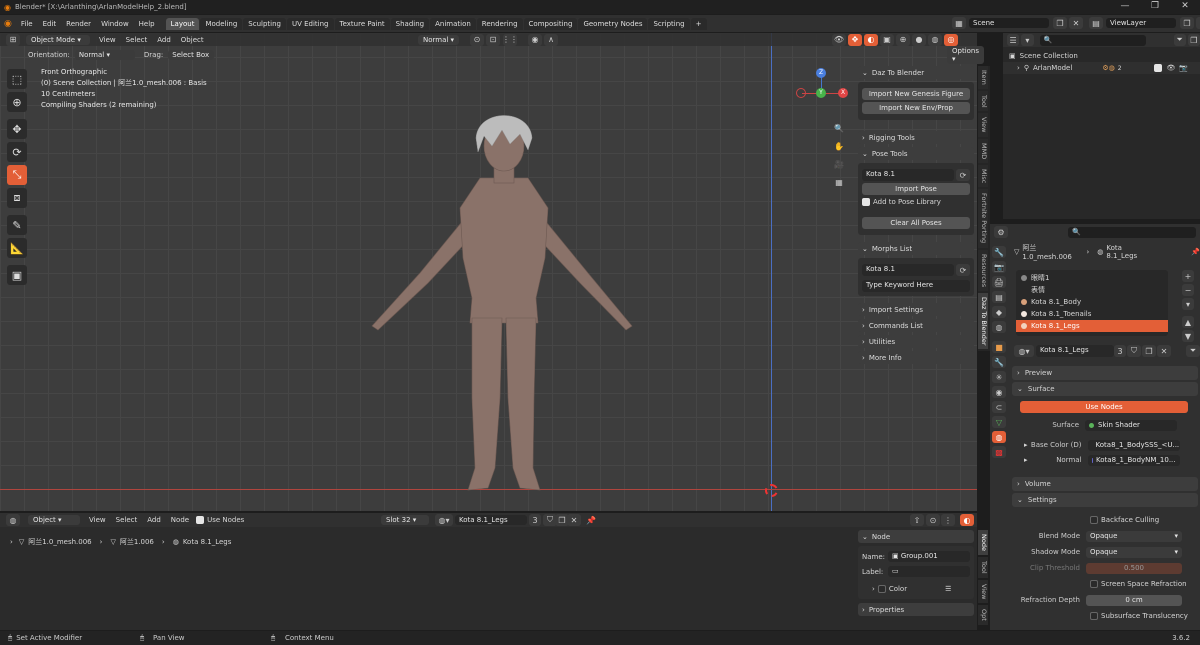 The height and width of the screenshot is (645, 1200). I want to click on unlink-material-icon: ✕, so click(1164, 351).